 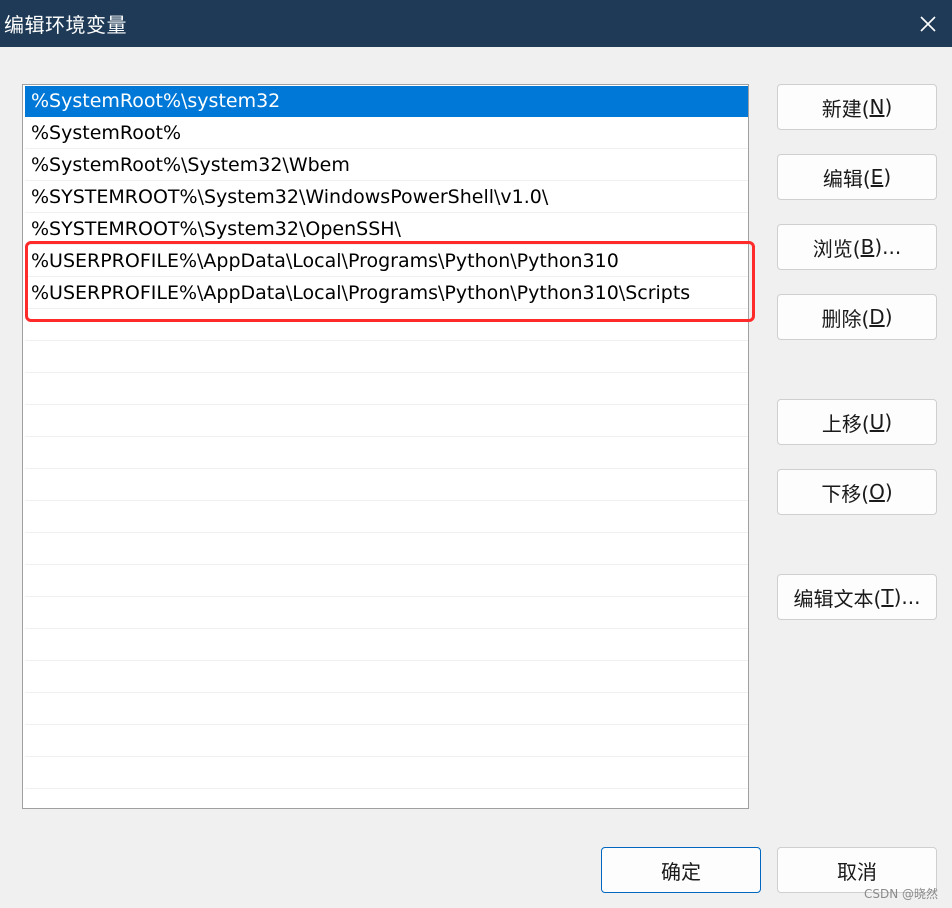 I want to click on list-item: %SYSTEMROOT%\System32\OpenSSH\, so click(x=386, y=229).